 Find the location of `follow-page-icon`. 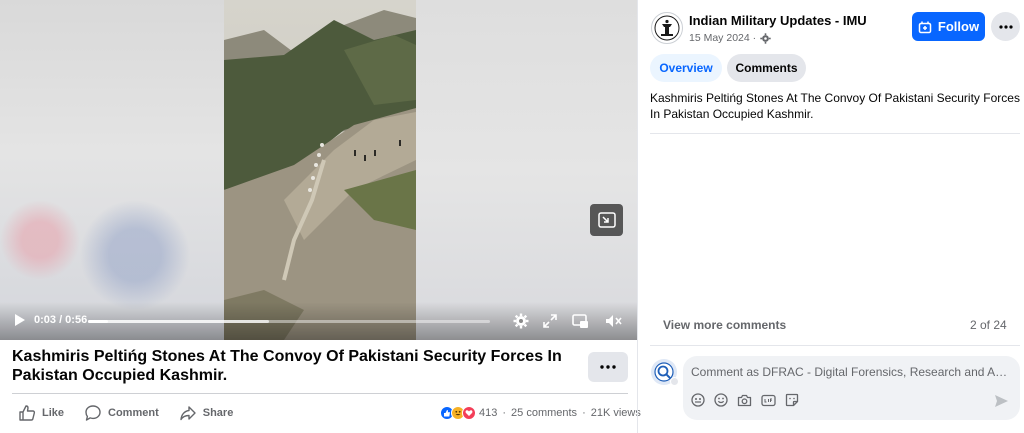

follow-page-icon is located at coordinates (925, 27).